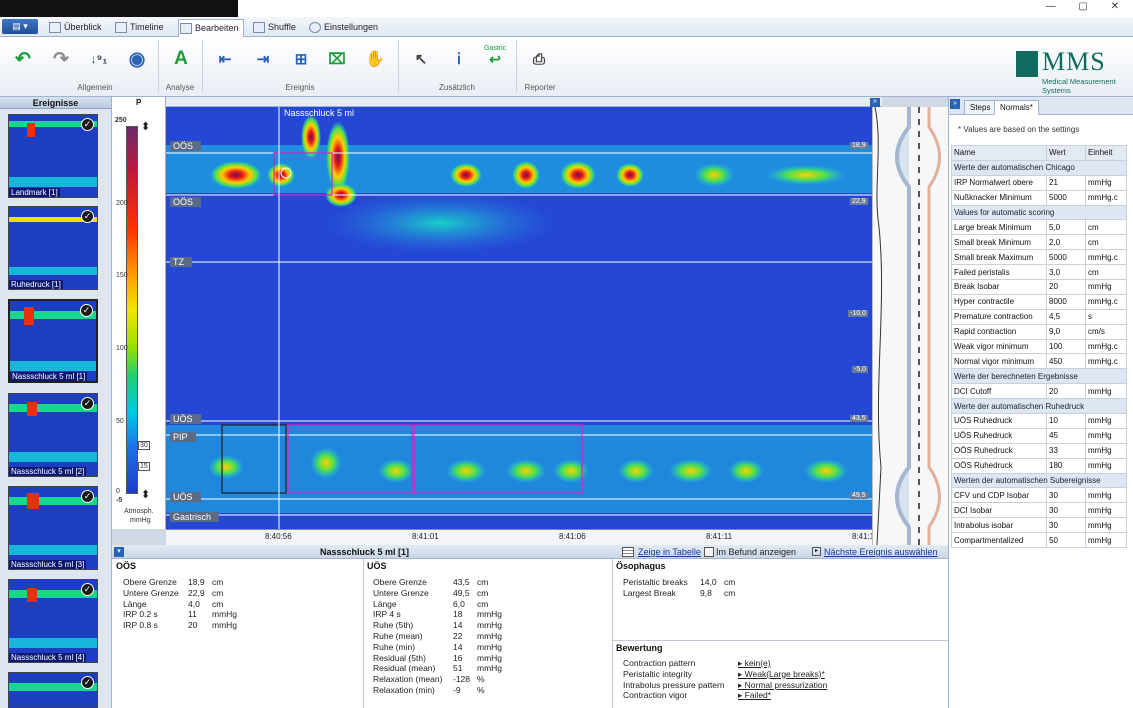 This screenshot has width=1133, height=708. I want to click on metric-label: IRP 4 s, so click(387, 614).